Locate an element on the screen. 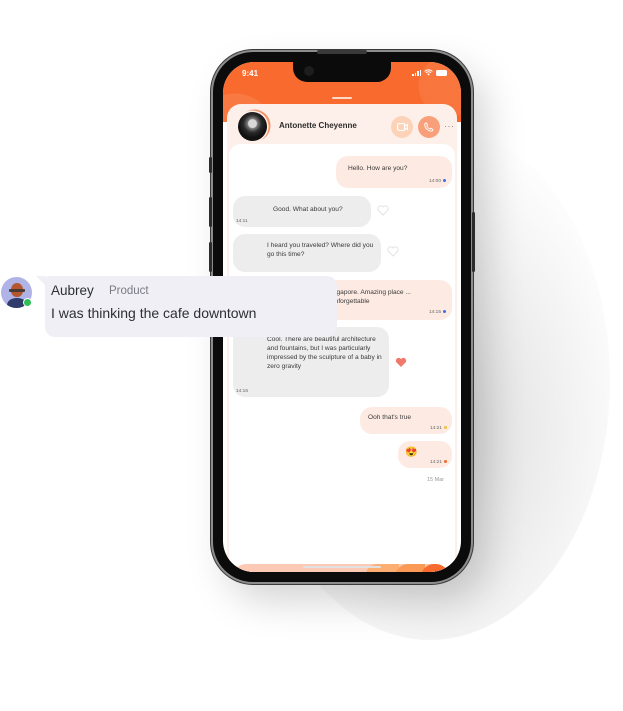  date-separator: 15 Mar is located at coordinates (436, 480).